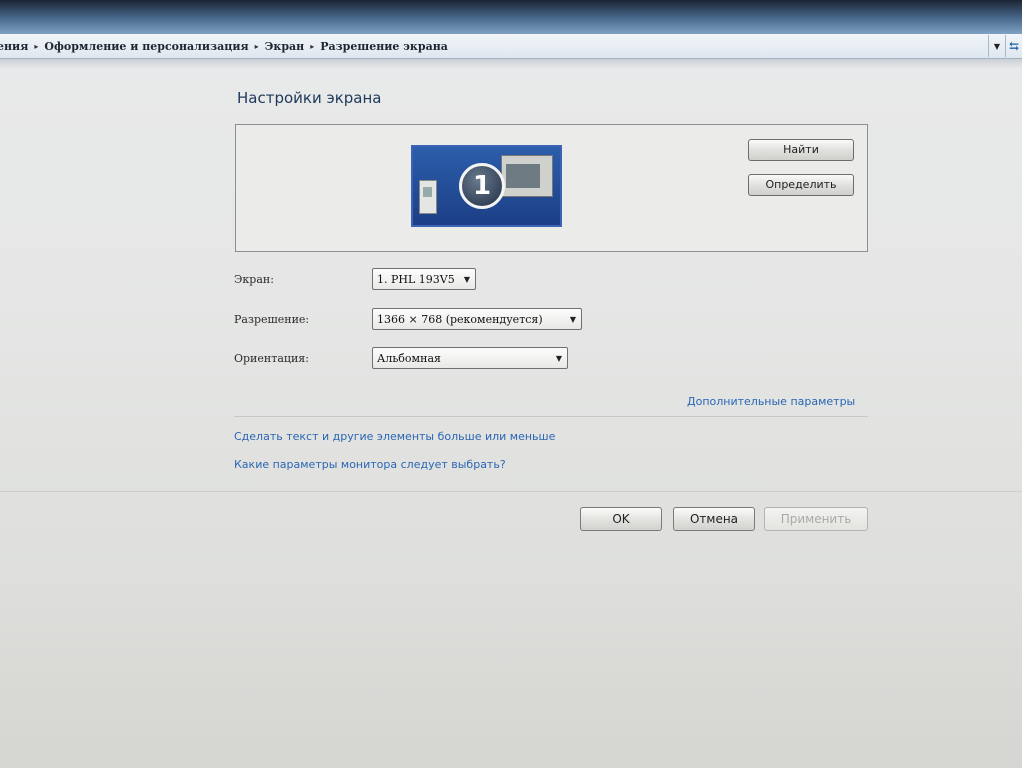 Image resolution: width=1022 pixels, height=768 pixels. What do you see at coordinates (482, 186) in the screenshot?
I see `monitor-number-badge: 1` at bounding box center [482, 186].